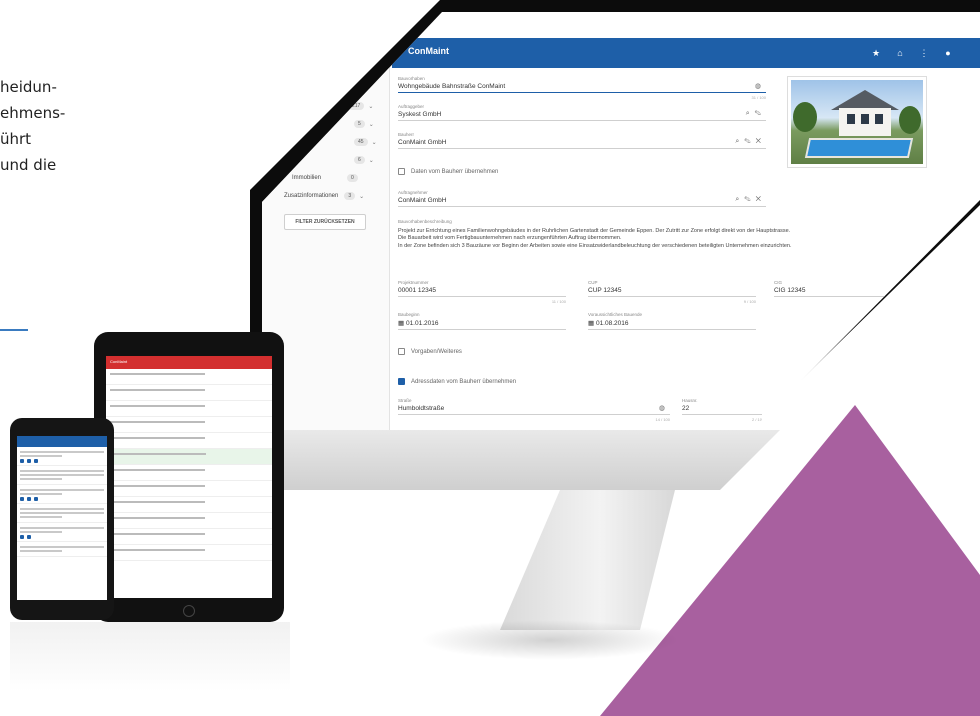  Describe the element at coordinates (857, 122) in the screenshot. I see `property-photo` at that location.